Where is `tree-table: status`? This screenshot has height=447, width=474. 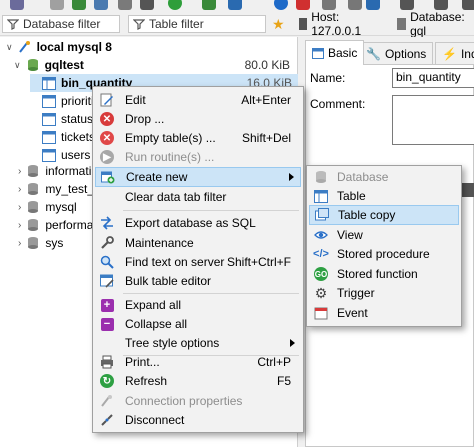
tree-table: status is located at coordinates (67, 119).